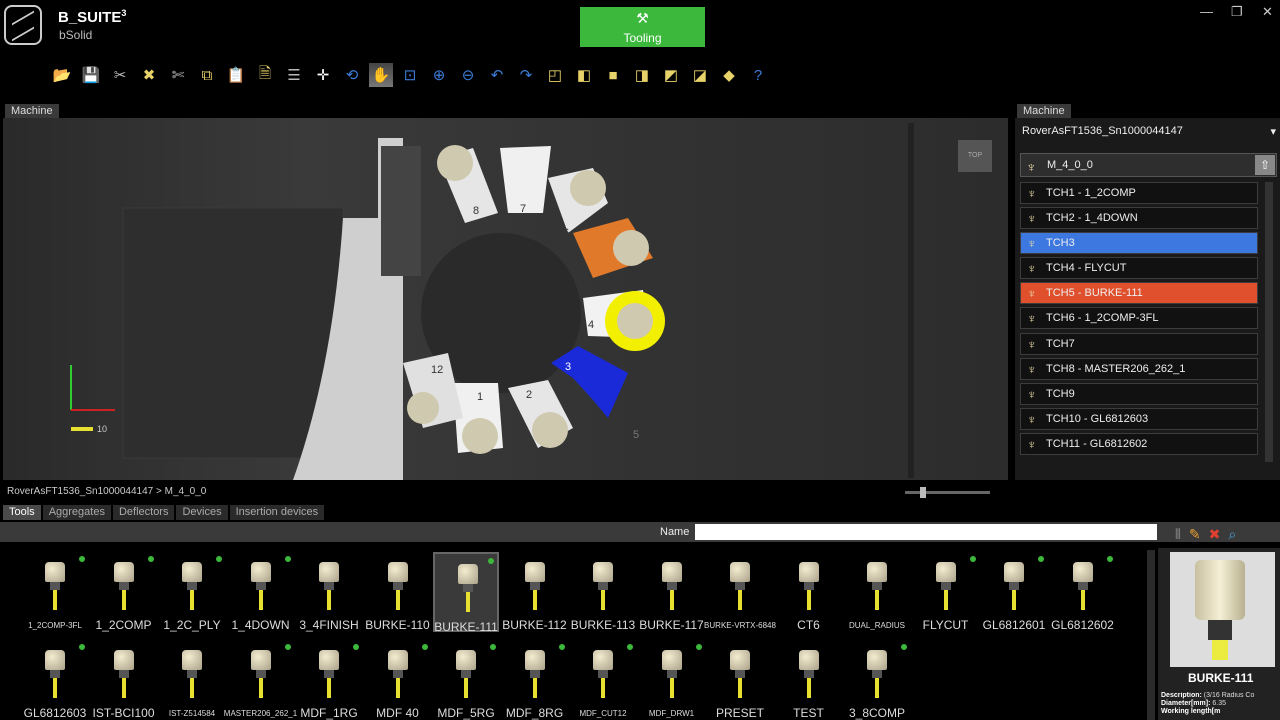  I want to click on library-tool-card: DUAL_RADIUS, so click(877, 592).